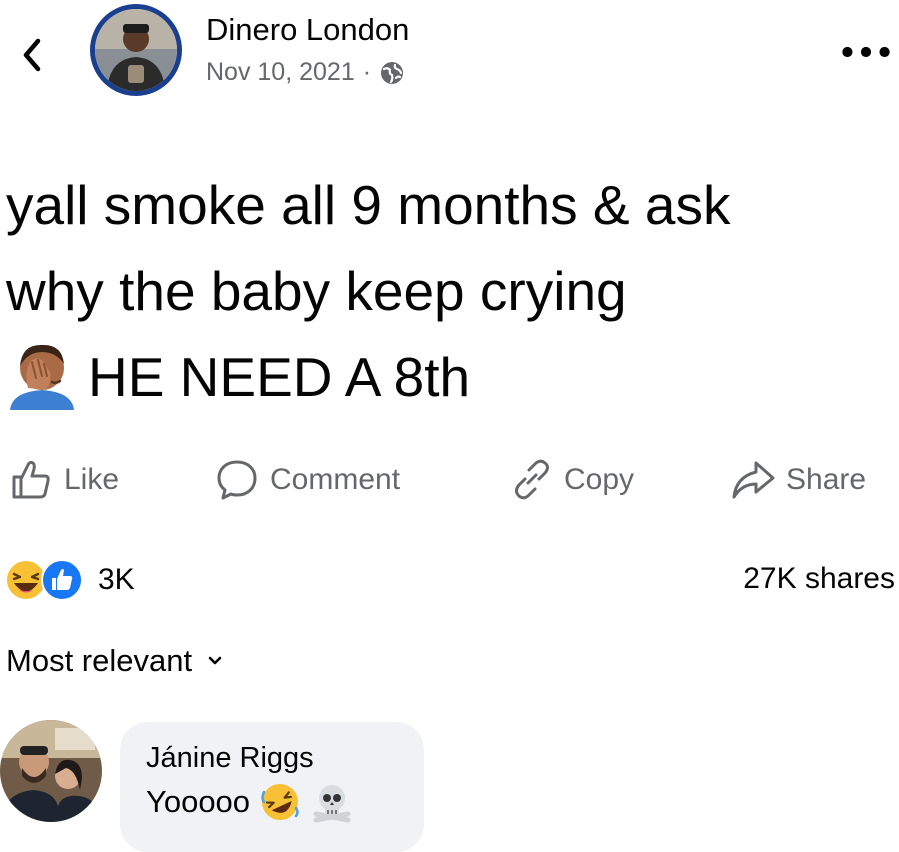 This screenshot has height=852, width=899. I want to click on sort-label: Most relevant, so click(99, 660).